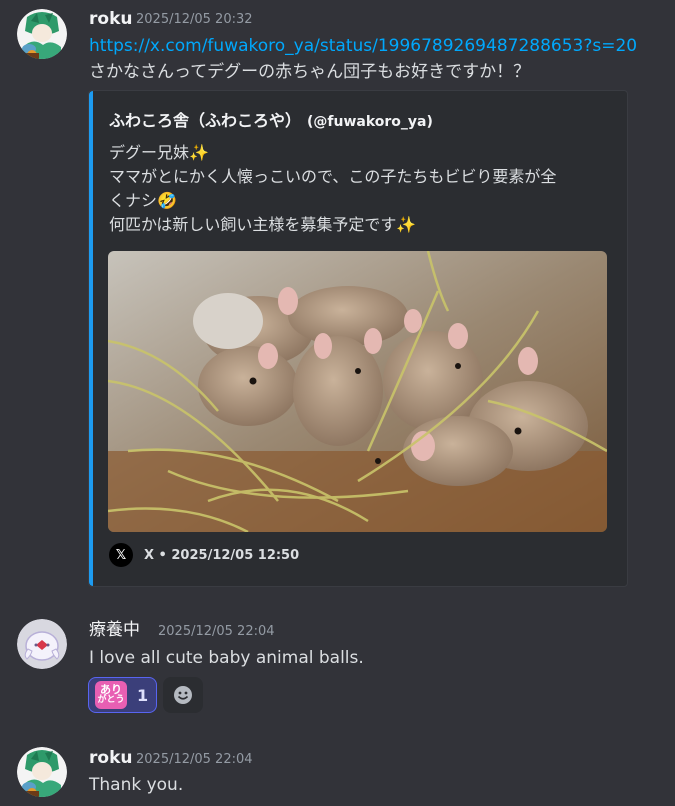 Image resolution: width=675 pixels, height=806 pixels. Describe the element at coordinates (370, 122) in the screenshot. I see `embed-author-handle: (@fuwakoro_ya)` at that location.